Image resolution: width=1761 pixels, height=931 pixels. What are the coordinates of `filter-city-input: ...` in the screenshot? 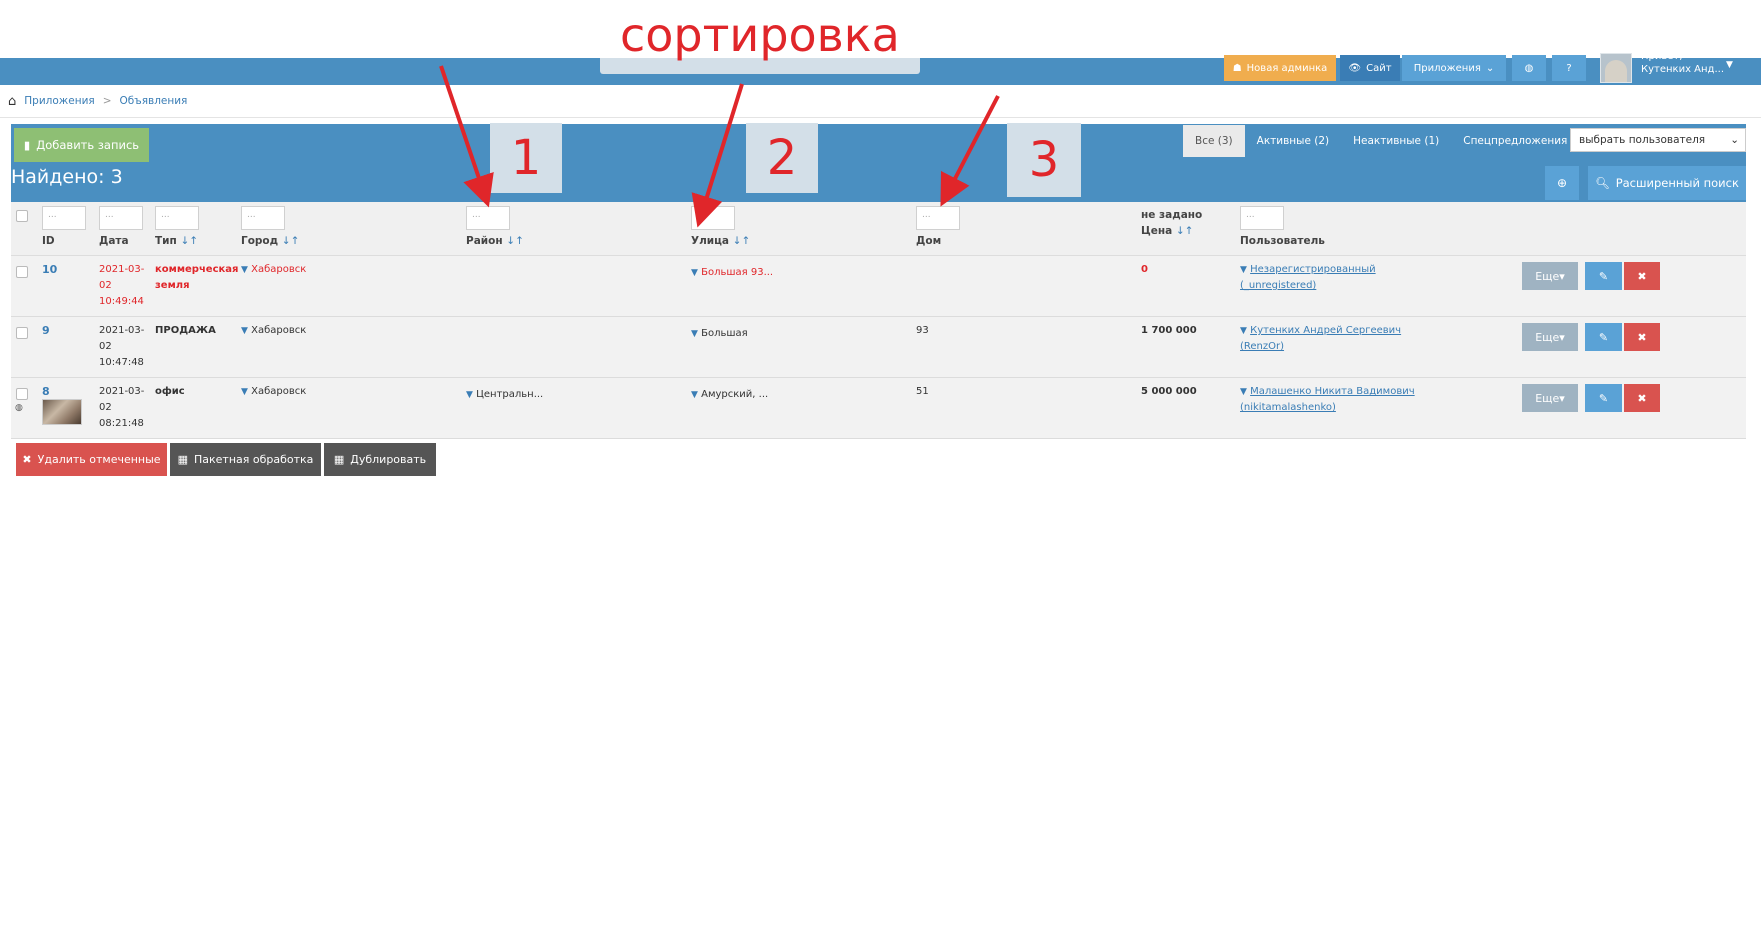 It's located at (263, 218).